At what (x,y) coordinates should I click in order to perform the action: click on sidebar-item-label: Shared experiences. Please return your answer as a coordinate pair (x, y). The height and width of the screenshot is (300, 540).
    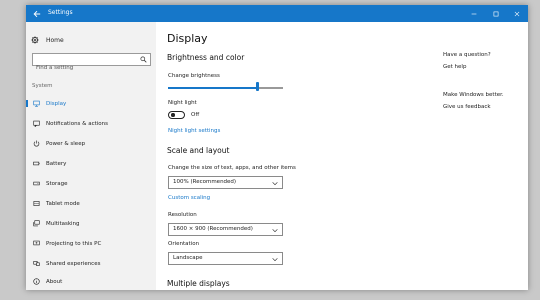
    Looking at the image, I should click on (73, 263).